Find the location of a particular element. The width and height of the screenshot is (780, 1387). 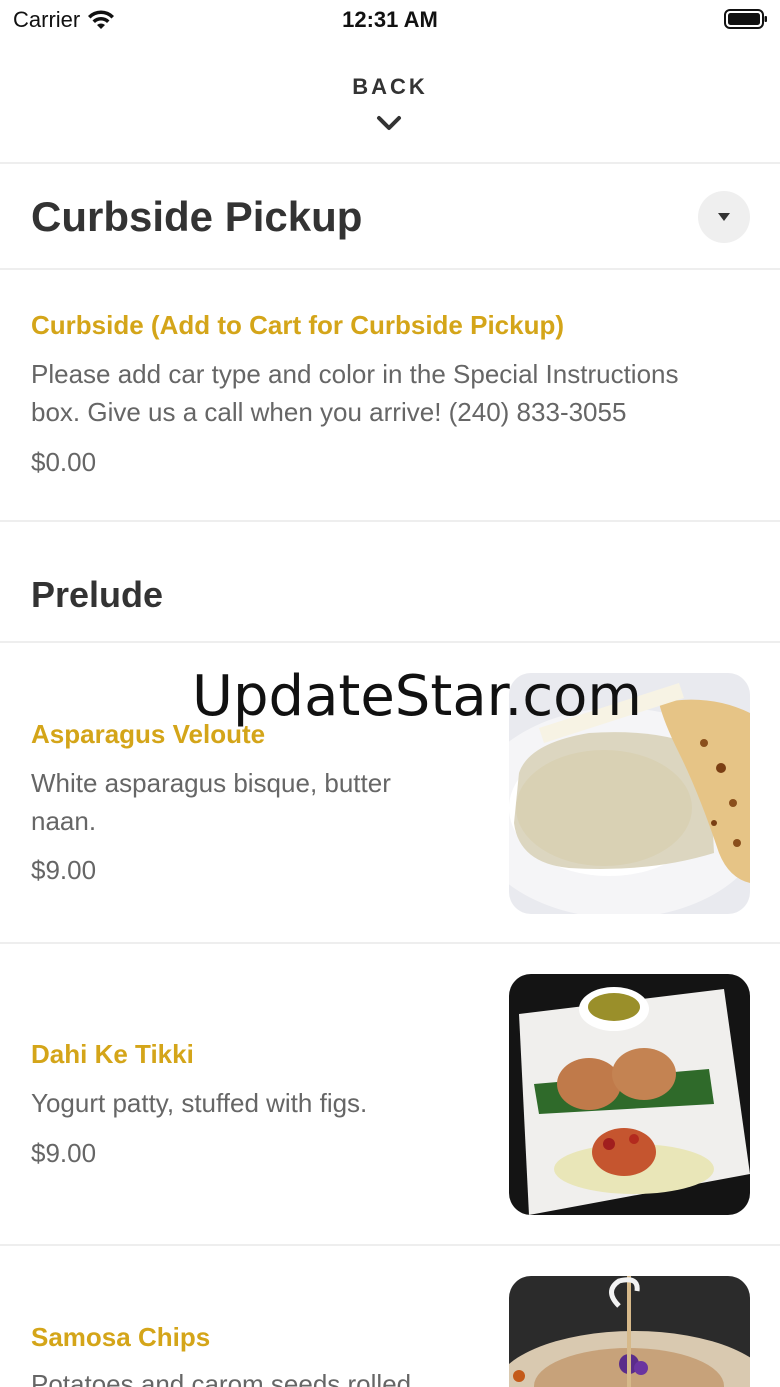

category-dropdown-button is located at coordinates (724, 217).